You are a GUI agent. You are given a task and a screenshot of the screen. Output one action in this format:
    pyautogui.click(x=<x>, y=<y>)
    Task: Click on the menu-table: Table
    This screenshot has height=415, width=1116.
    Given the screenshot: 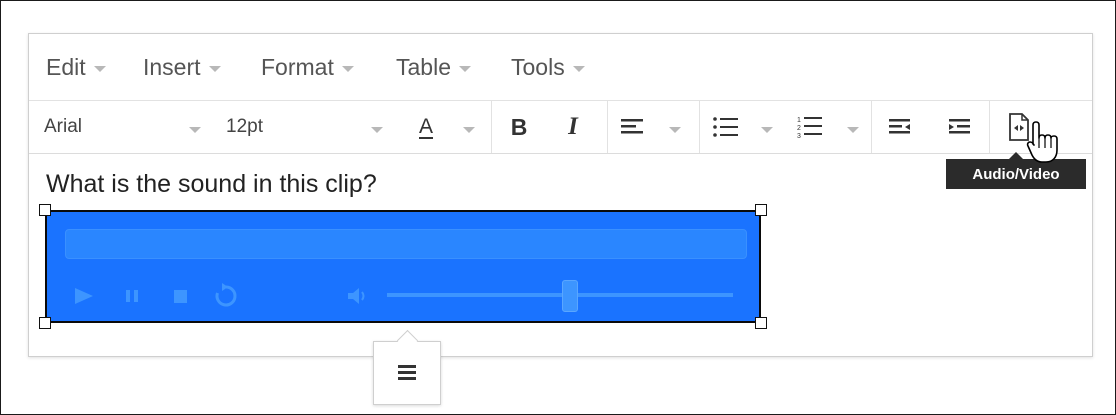 What is the action you would take?
    pyautogui.click(x=433, y=67)
    